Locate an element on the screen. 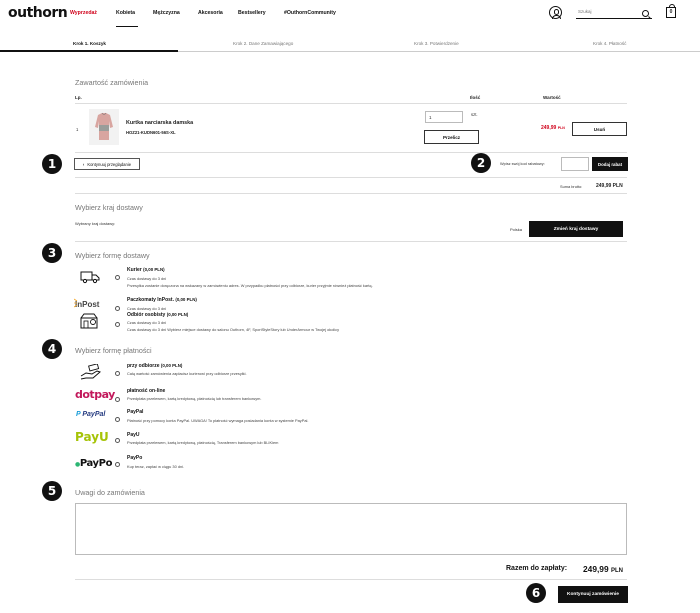 The image size is (700, 613). delivery-inpost-desc1: Czas dostawy do 3 dni is located at coordinates (147, 308).